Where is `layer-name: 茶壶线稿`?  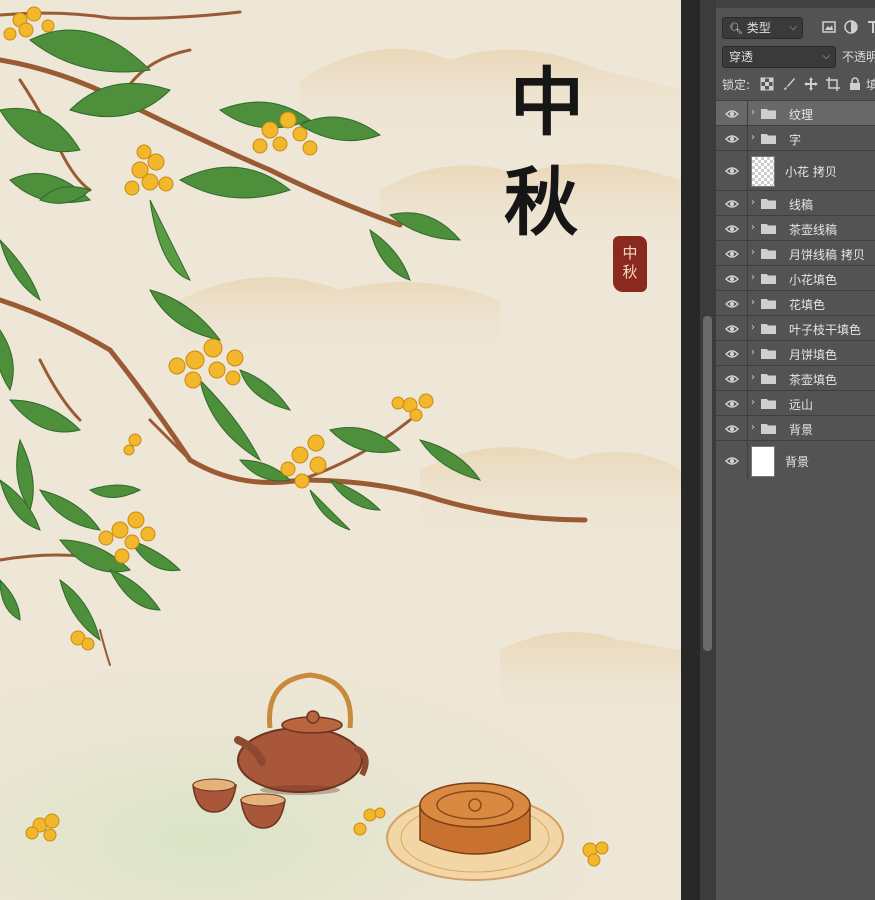
layer-name: 茶壶线稿 is located at coordinates (813, 229).